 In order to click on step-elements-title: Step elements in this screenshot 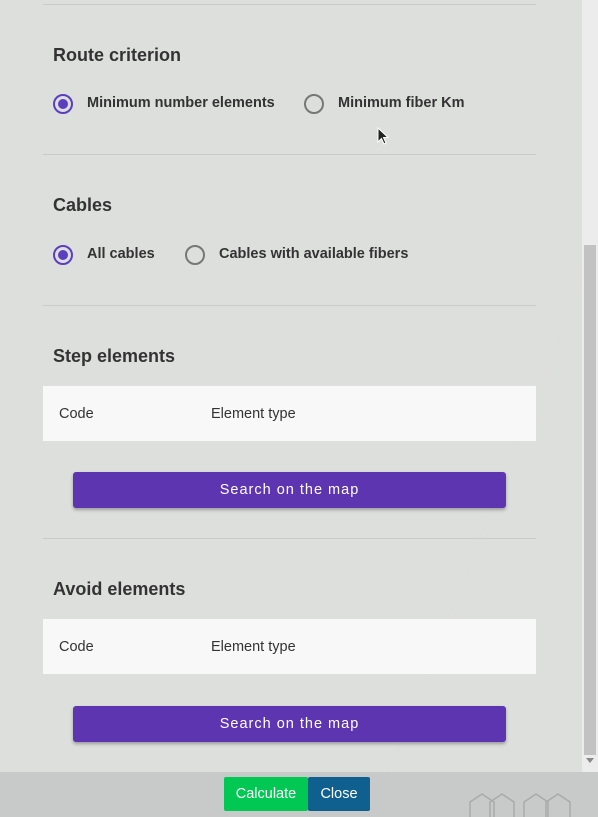, I will do `click(114, 356)`.